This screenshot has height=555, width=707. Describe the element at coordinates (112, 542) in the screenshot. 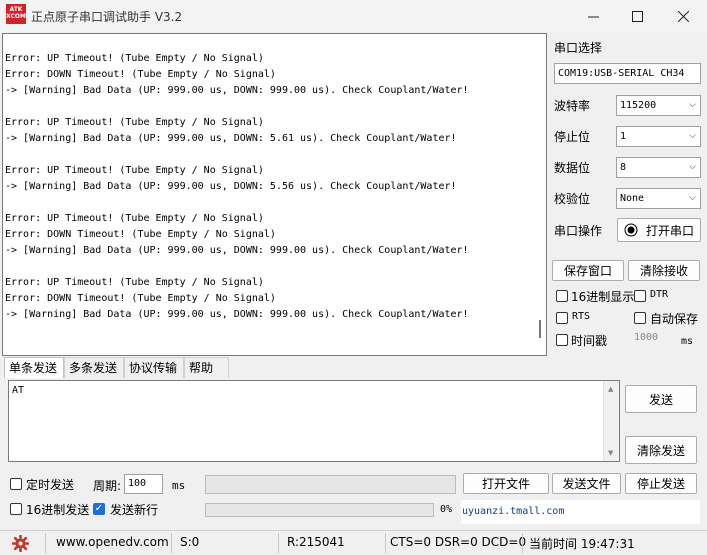

I see `website-link: www.openedv.com` at that location.